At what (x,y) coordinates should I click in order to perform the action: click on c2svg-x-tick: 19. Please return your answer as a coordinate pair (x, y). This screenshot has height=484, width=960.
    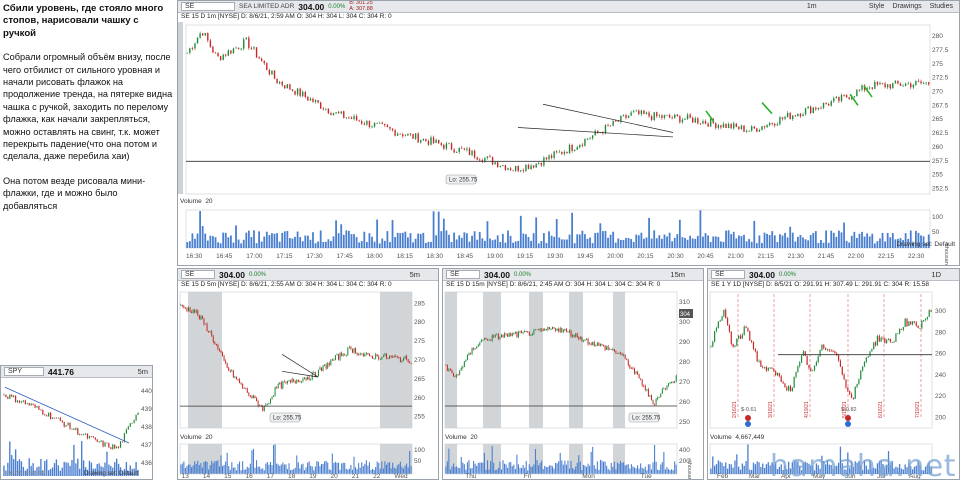
    Looking at the image, I should click on (313, 476).